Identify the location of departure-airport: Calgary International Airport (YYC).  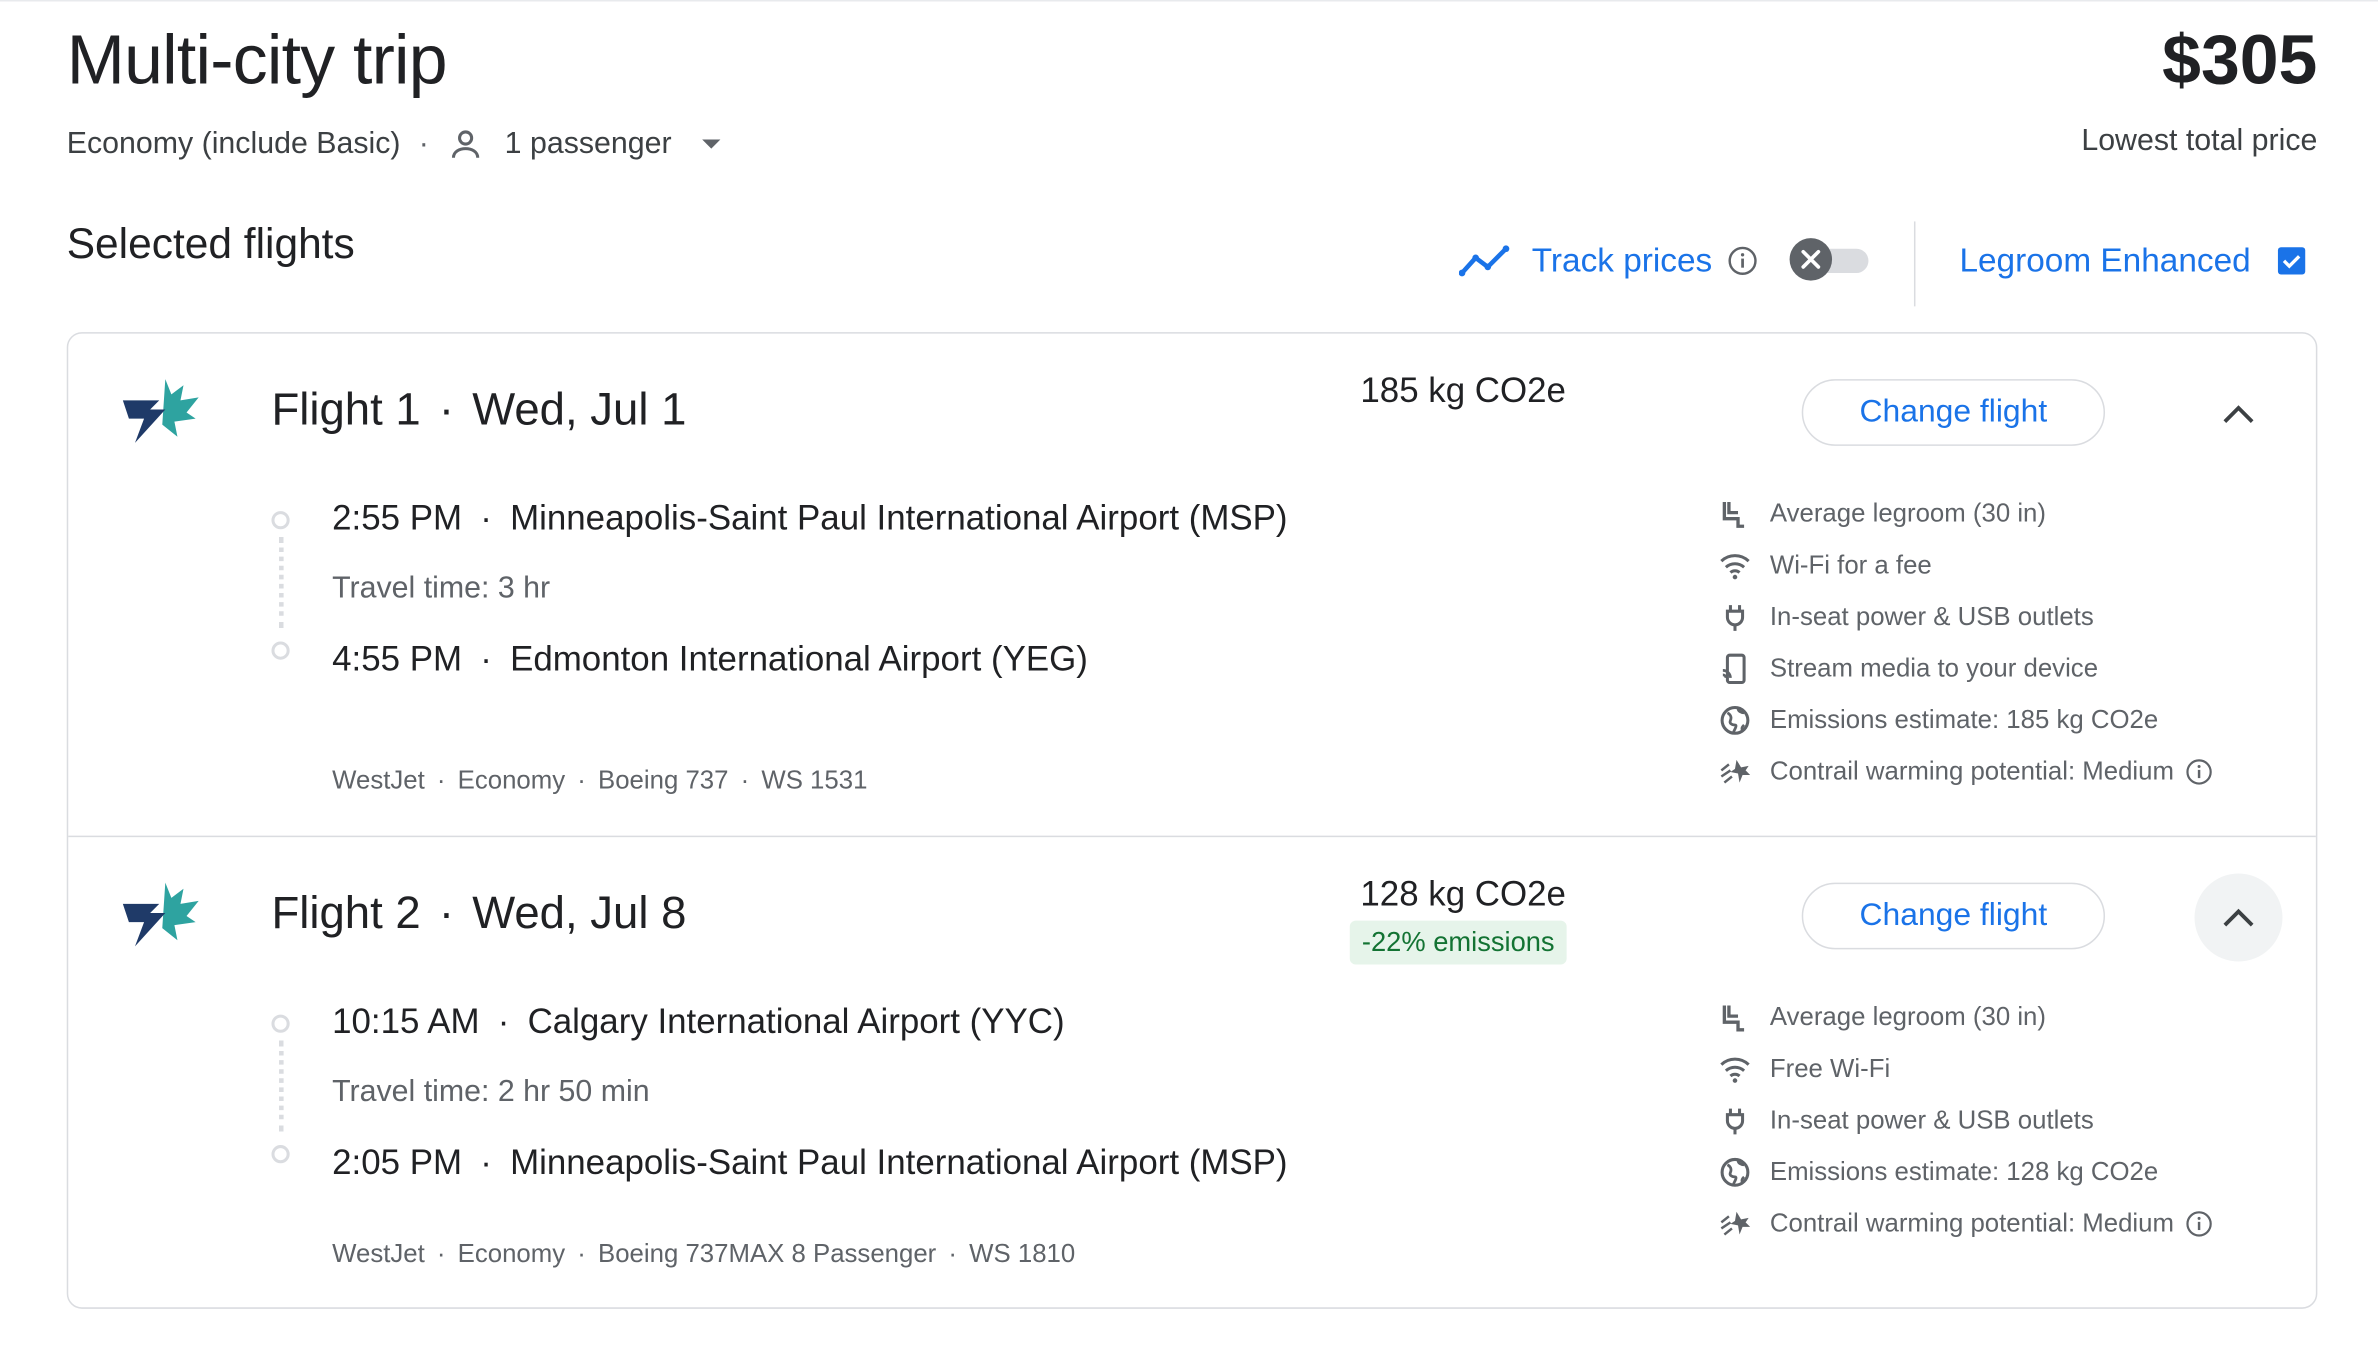
(796, 1020).